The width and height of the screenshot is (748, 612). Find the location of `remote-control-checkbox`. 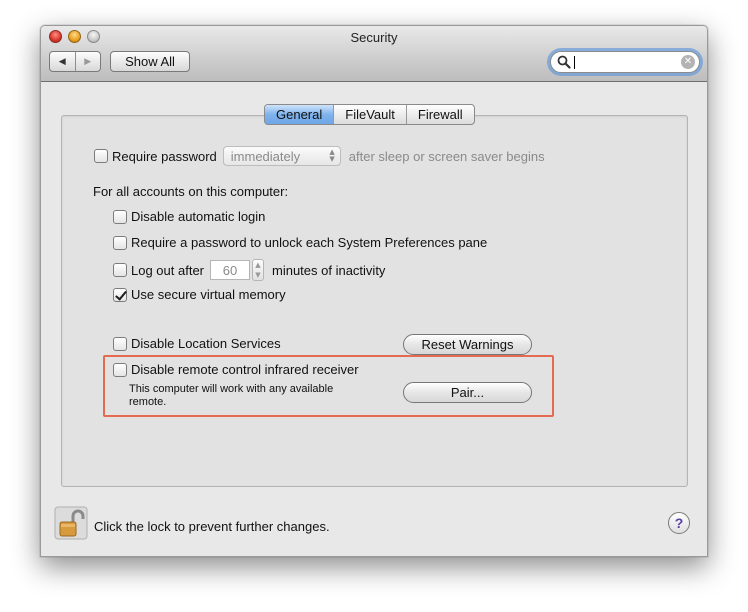

remote-control-checkbox is located at coordinates (120, 369).